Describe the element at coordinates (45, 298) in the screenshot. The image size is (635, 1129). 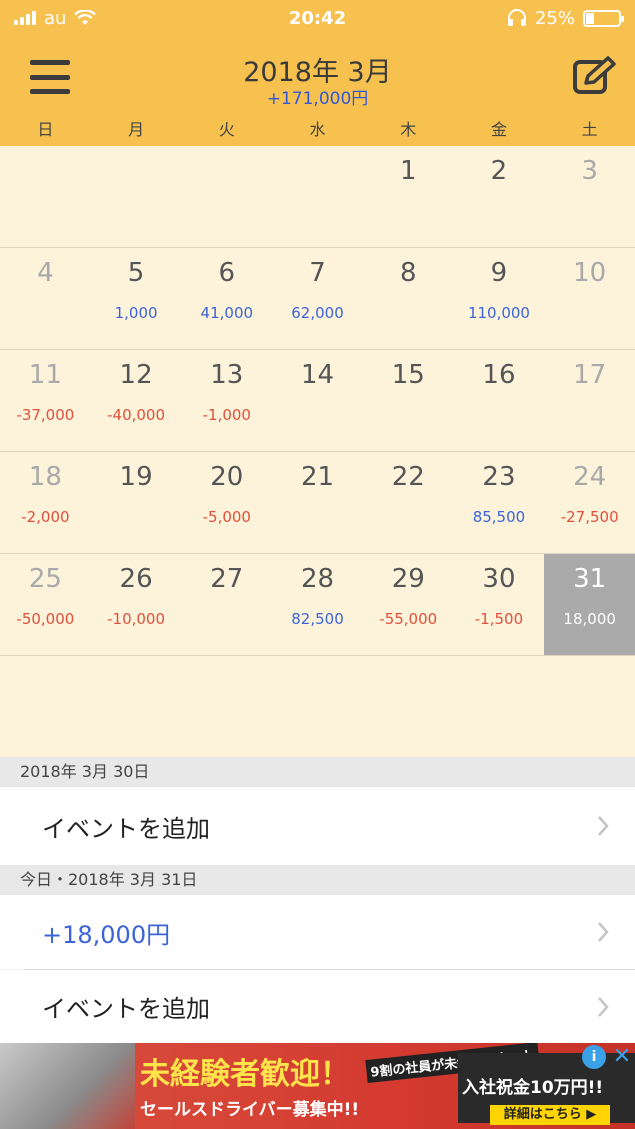
I see `calendar-day-cell: 4` at that location.